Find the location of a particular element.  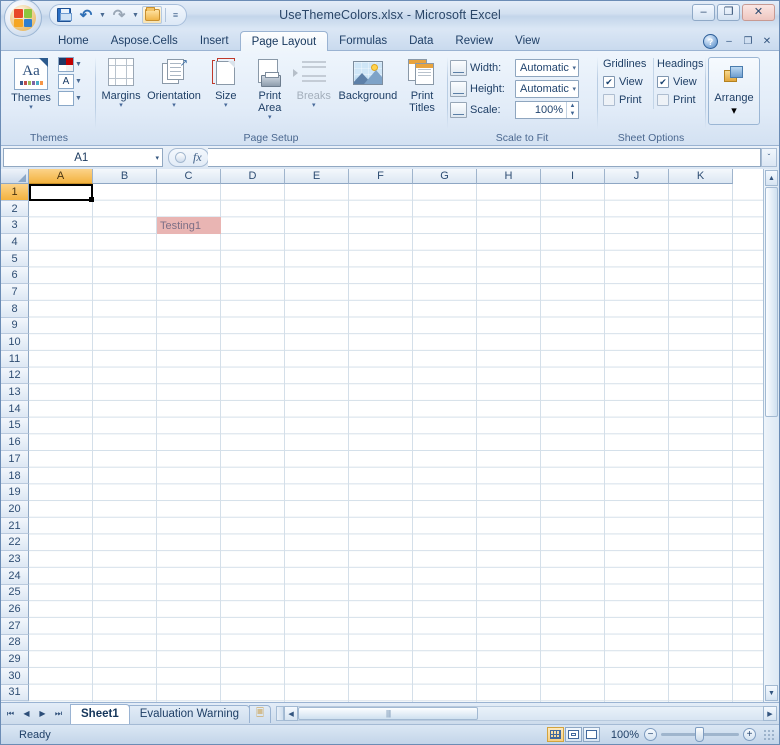

hscroll-right-button: ▶ is located at coordinates (770, 713).